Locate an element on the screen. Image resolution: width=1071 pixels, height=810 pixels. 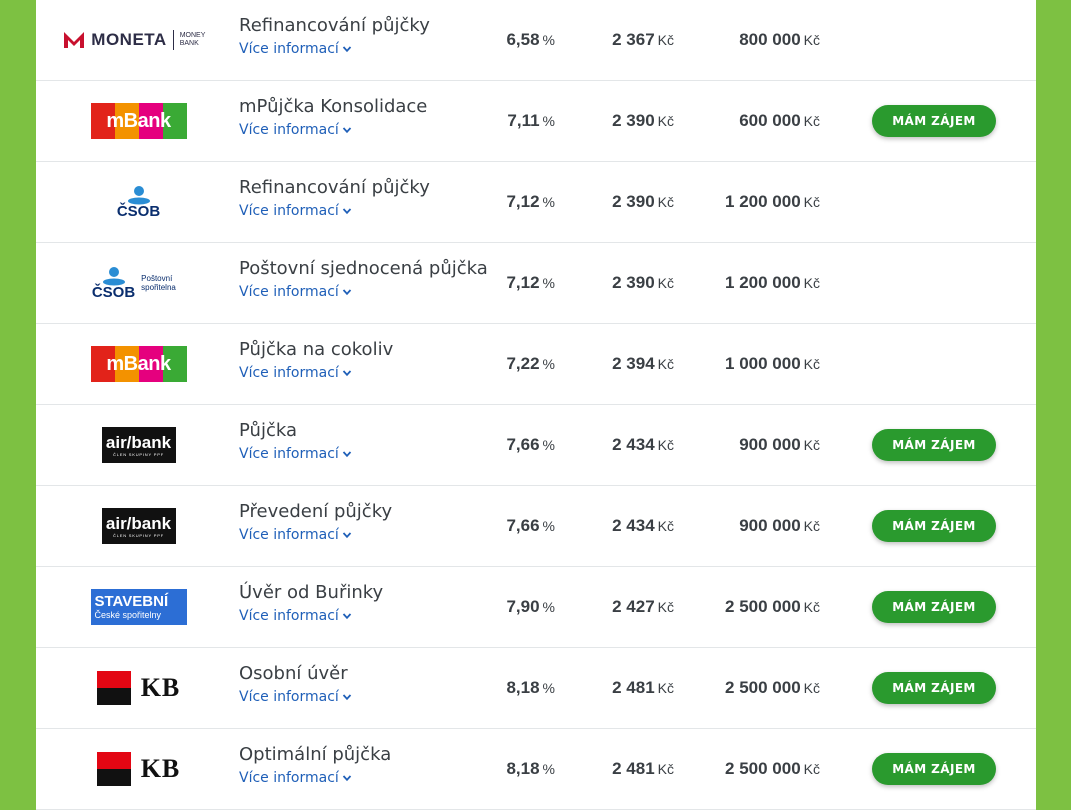
max-amount: 1 000 000 Kč is located at coordinates (772, 363).